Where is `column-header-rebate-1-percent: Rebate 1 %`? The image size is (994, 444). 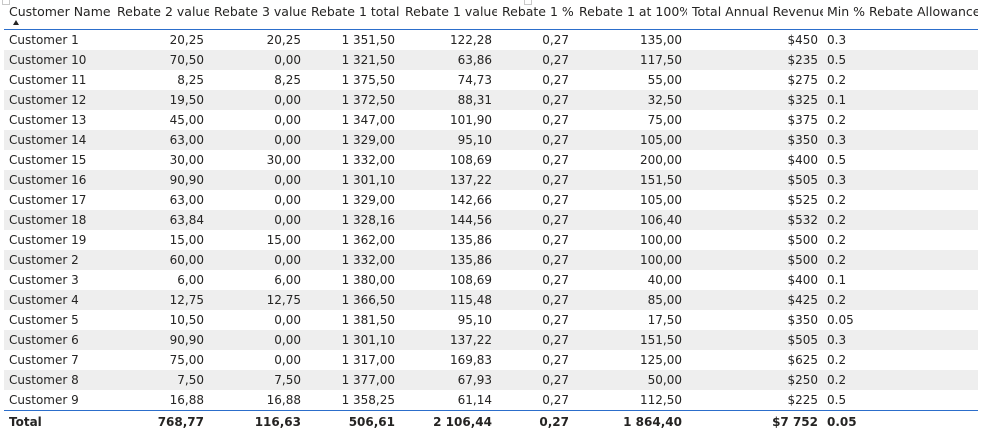 column-header-rebate-1-percent: Rebate 1 % is located at coordinates (535, 11).